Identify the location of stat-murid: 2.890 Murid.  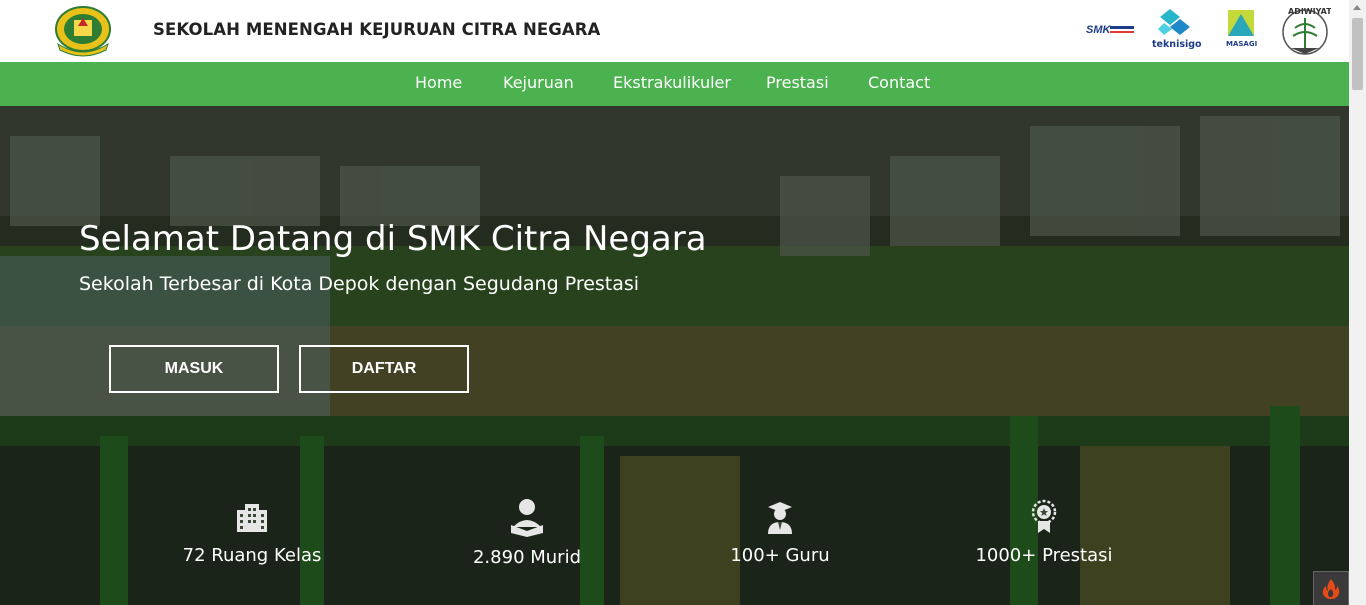
(527, 532).